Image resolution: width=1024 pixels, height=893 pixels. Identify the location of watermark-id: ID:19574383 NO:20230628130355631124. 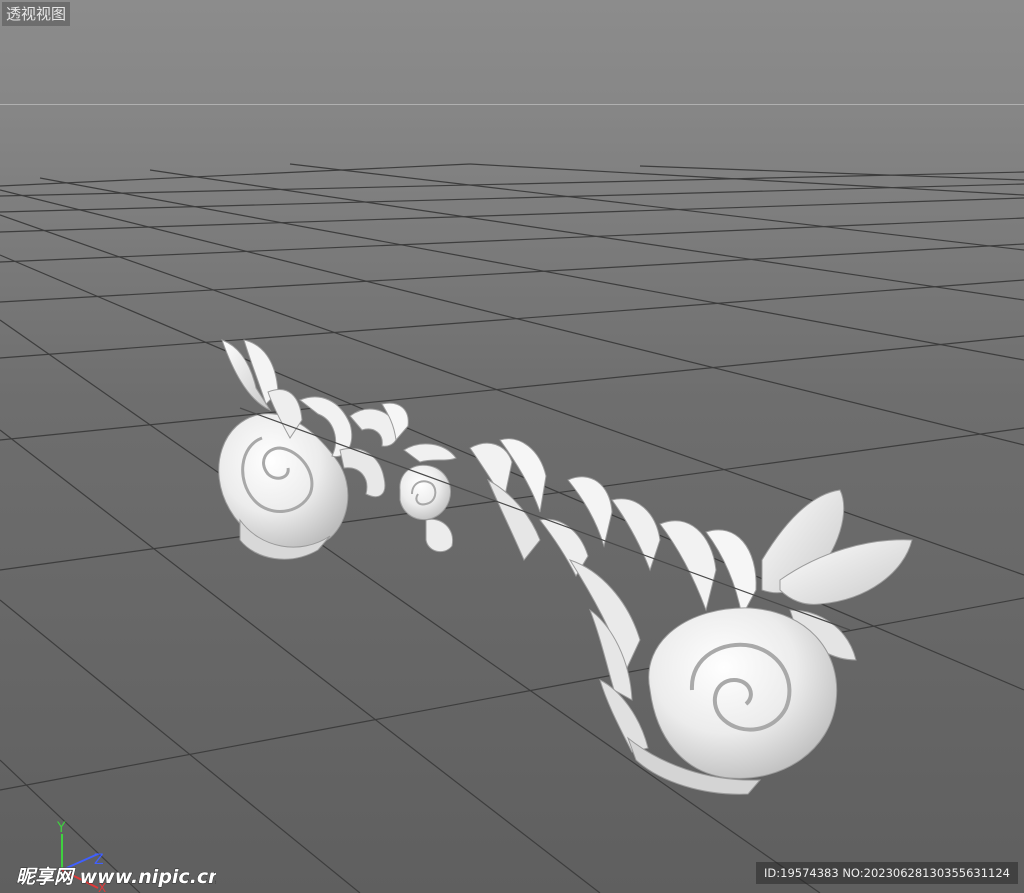
(887, 873).